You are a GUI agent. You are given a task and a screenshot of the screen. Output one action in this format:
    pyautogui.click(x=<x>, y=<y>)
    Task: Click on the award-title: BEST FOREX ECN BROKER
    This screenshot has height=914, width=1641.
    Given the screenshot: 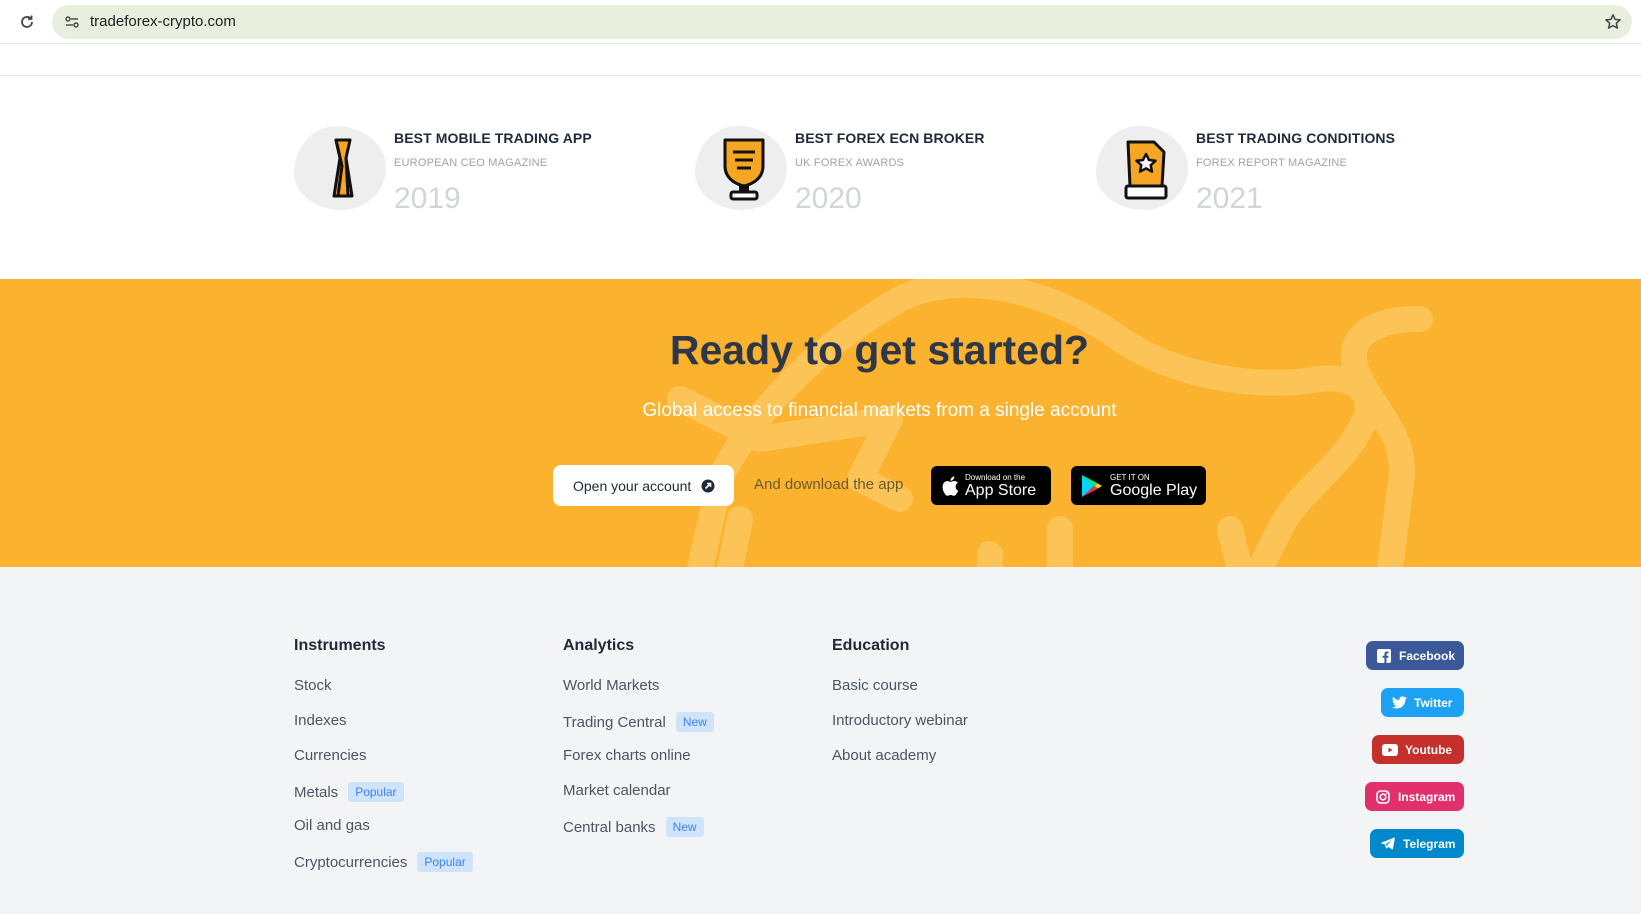 What is the action you would take?
    pyautogui.click(x=890, y=138)
    